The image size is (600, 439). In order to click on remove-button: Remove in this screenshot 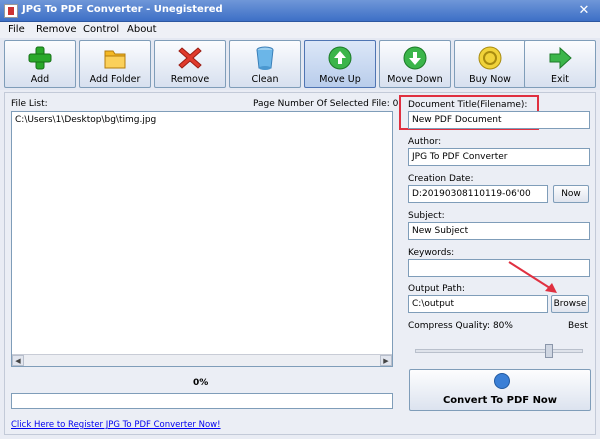, I will do `click(190, 64)`.